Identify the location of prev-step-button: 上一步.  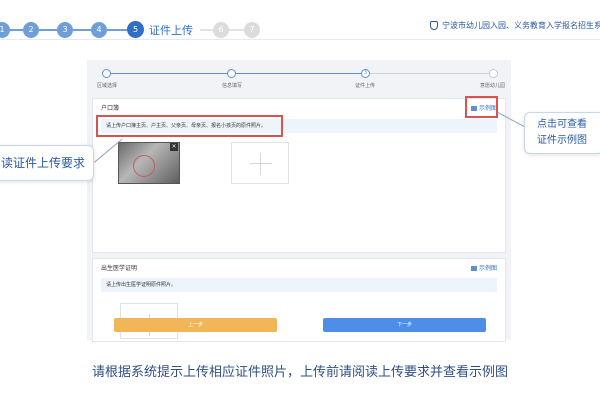
(195, 325).